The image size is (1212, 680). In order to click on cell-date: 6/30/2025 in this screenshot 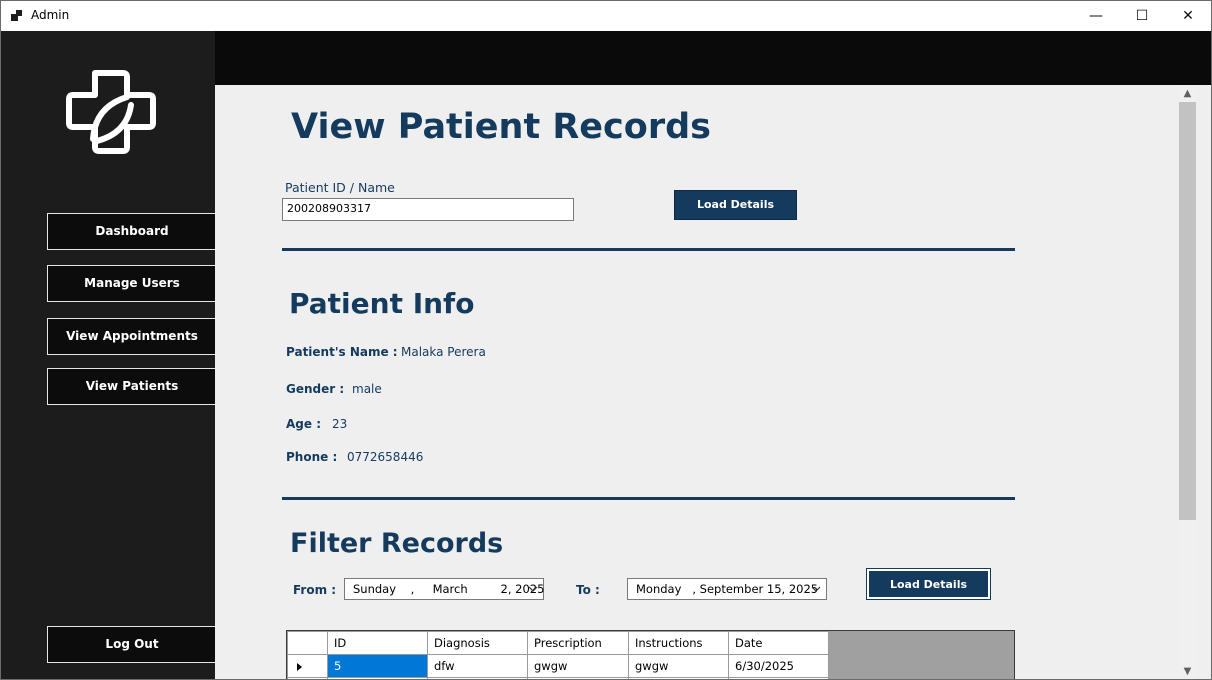, I will do `click(778, 666)`.